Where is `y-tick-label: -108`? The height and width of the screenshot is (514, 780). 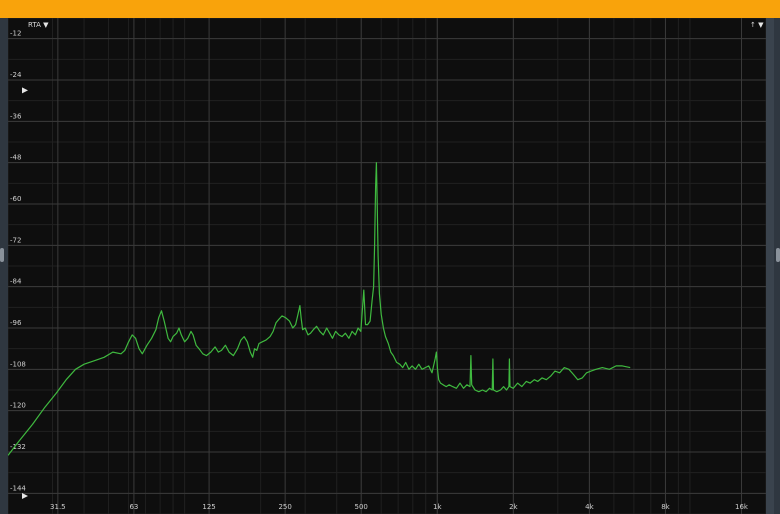 y-tick-label: -108 is located at coordinates (18, 364).